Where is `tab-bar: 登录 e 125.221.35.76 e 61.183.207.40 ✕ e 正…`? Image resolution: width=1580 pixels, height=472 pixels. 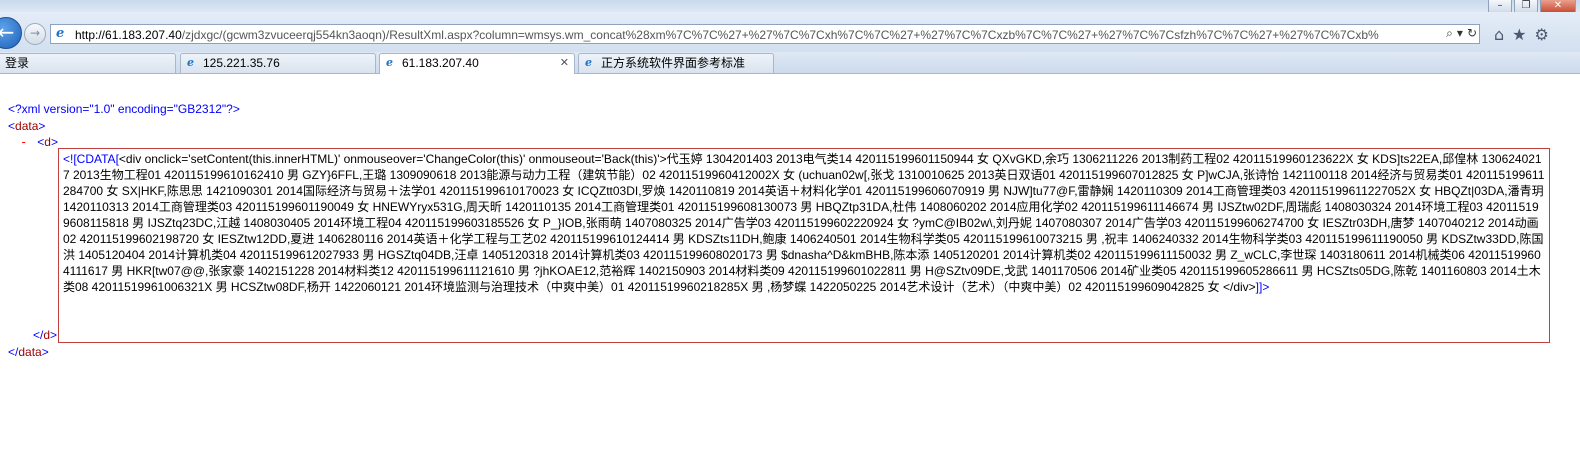 tab-bar: 登录 e 125.221.35.76 e 61.183.207.40 ✕ e 正… is located at coordinates (790, 63).